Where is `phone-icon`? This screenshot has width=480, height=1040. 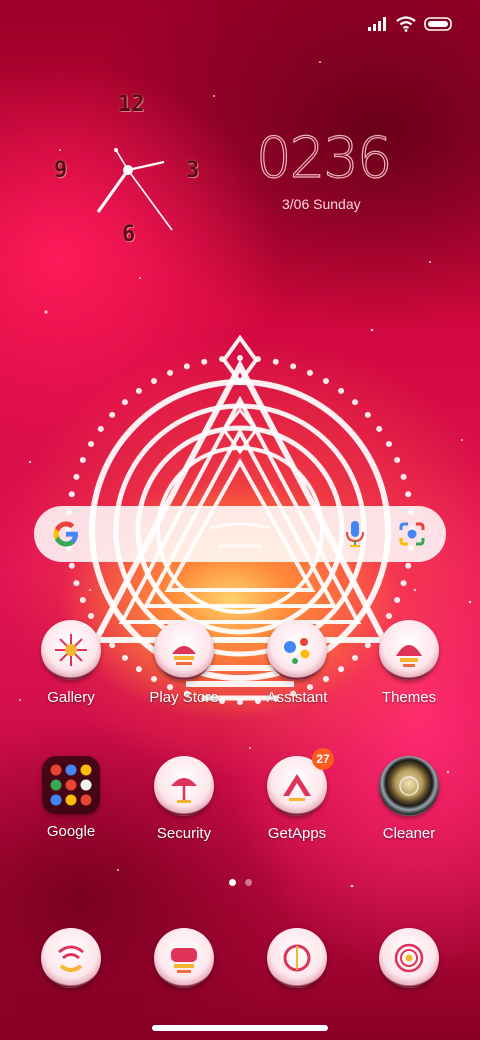 phone-icon is located at coordinates (71, 958).